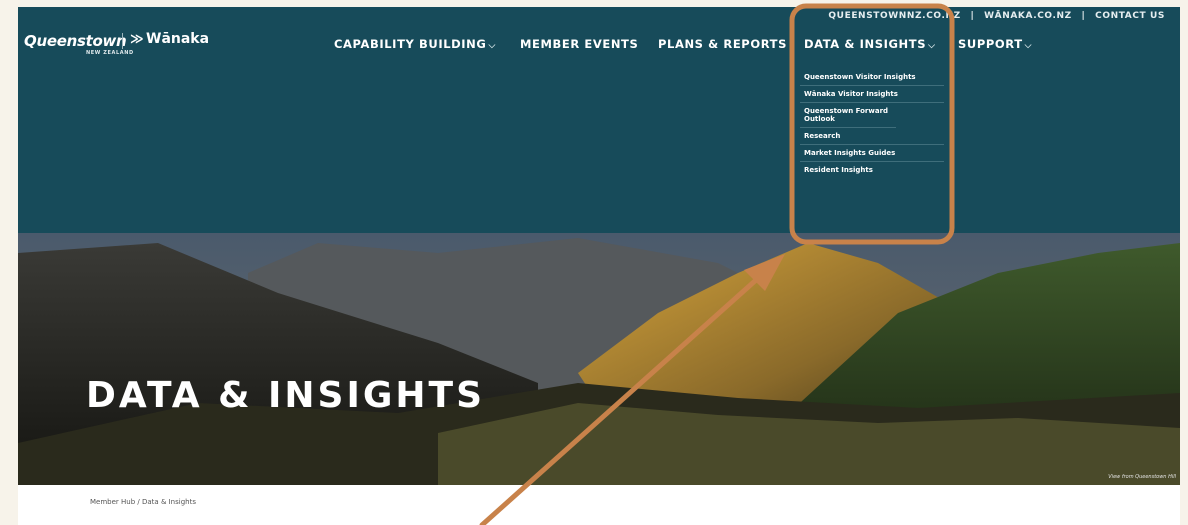 The height and width of the screenshot is (525, 1188). I want to click on logo-divider, so click(122, 41).